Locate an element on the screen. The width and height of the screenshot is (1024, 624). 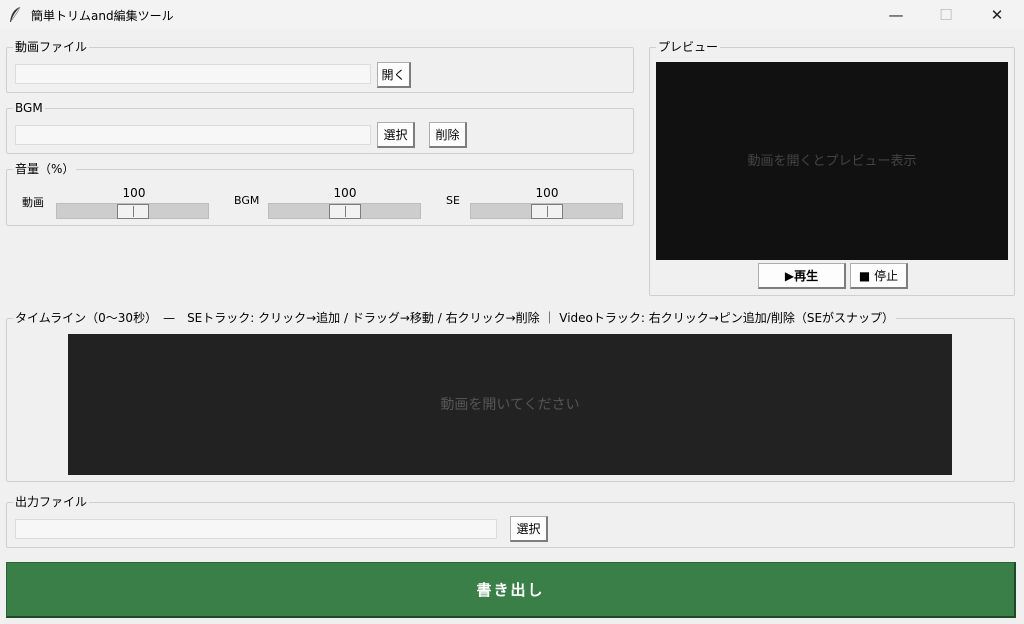
video-file-path-input is located at coordinates (193, 74).